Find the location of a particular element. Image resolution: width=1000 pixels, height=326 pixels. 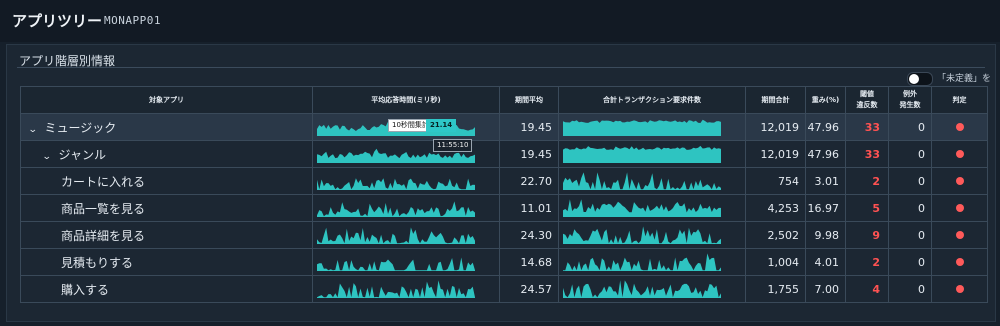

col-header-period-avg: 期間平均 is located at coordinates (529, 100).